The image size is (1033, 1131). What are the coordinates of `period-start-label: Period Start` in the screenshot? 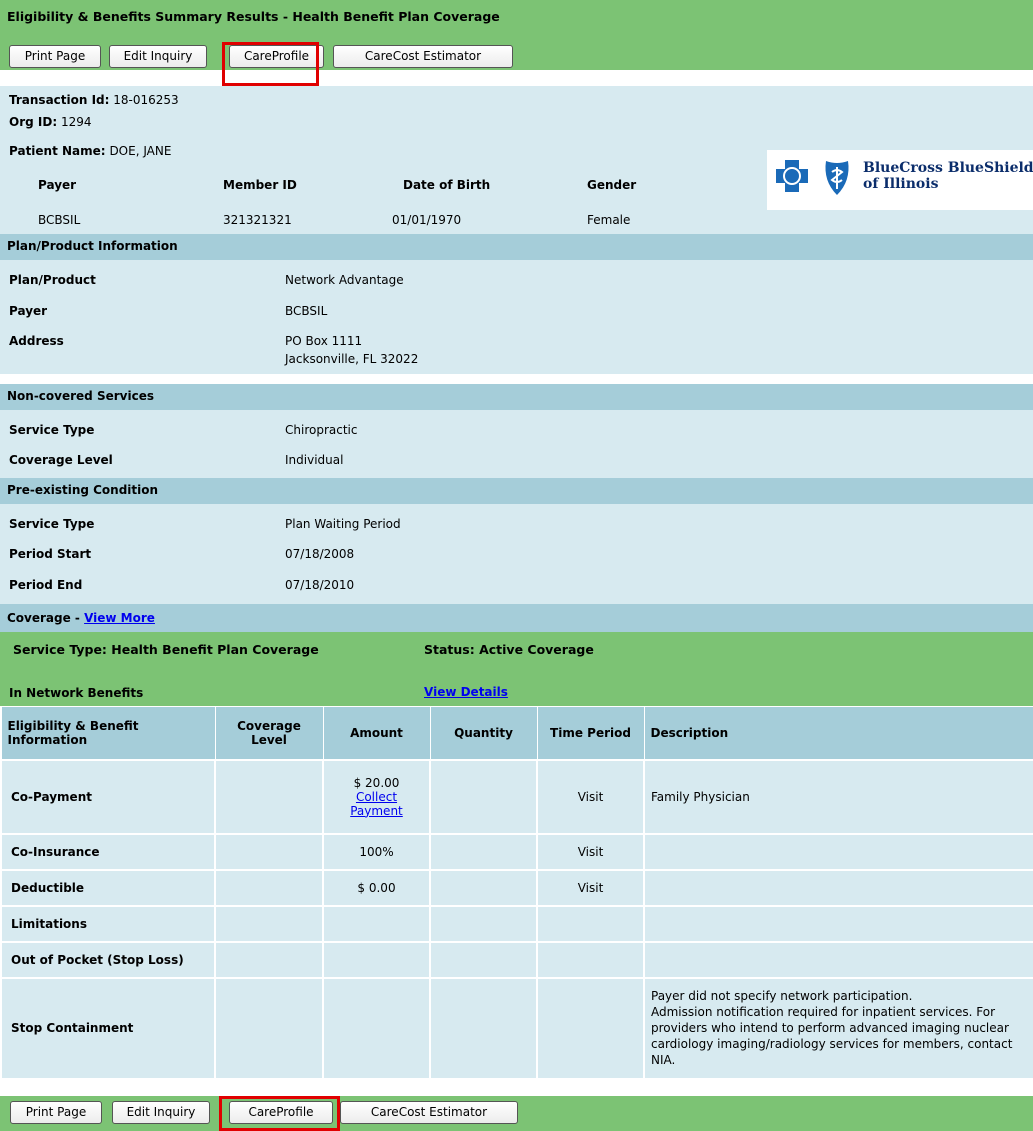 It's located at (50, 554).